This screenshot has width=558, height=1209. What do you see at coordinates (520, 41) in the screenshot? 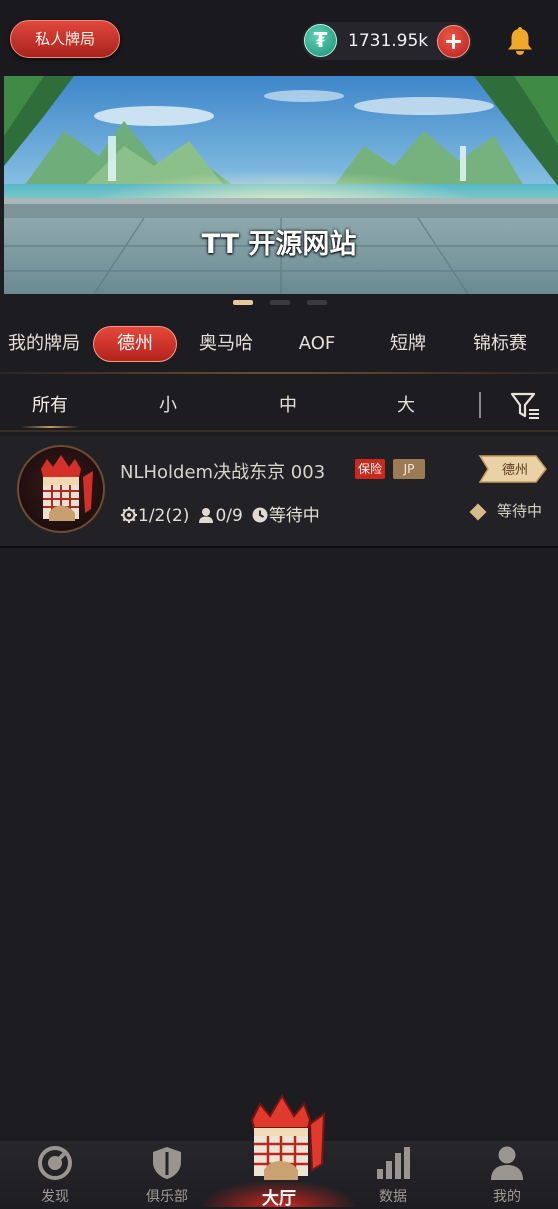
I see `bell-icon` at bounding box center [520, 41].